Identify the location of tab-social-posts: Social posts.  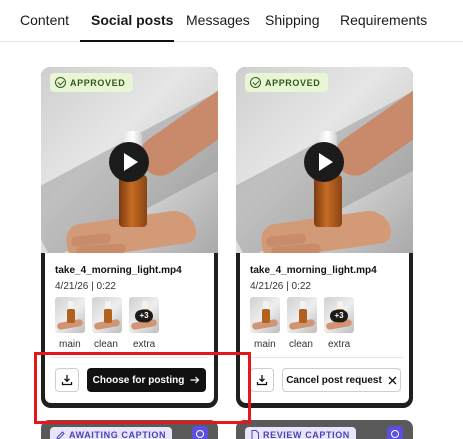
(132, 20).